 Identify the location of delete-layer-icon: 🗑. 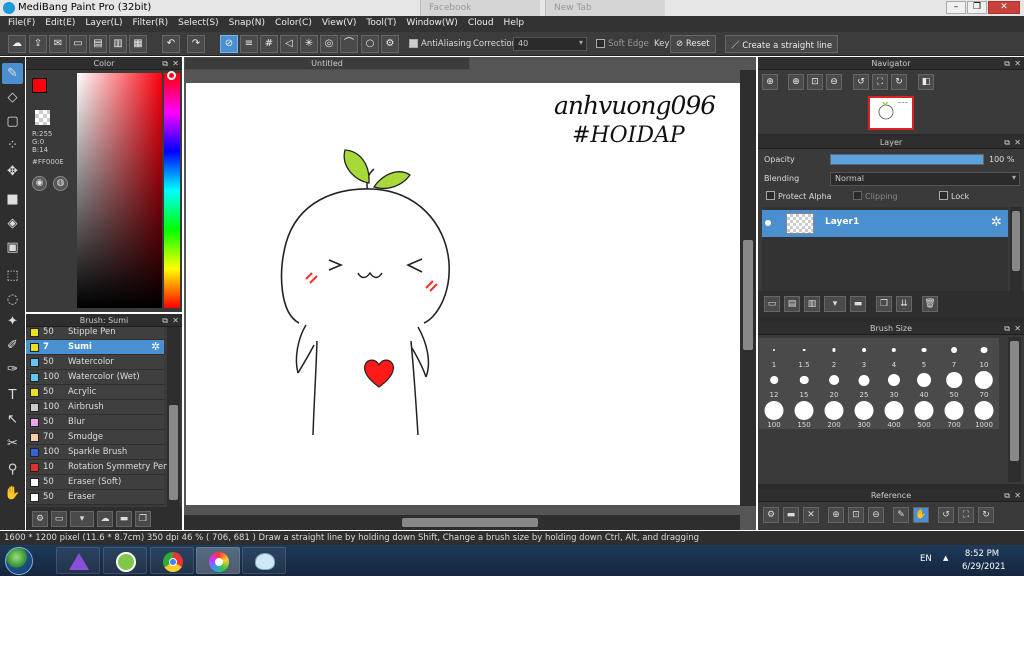
(930, 304).